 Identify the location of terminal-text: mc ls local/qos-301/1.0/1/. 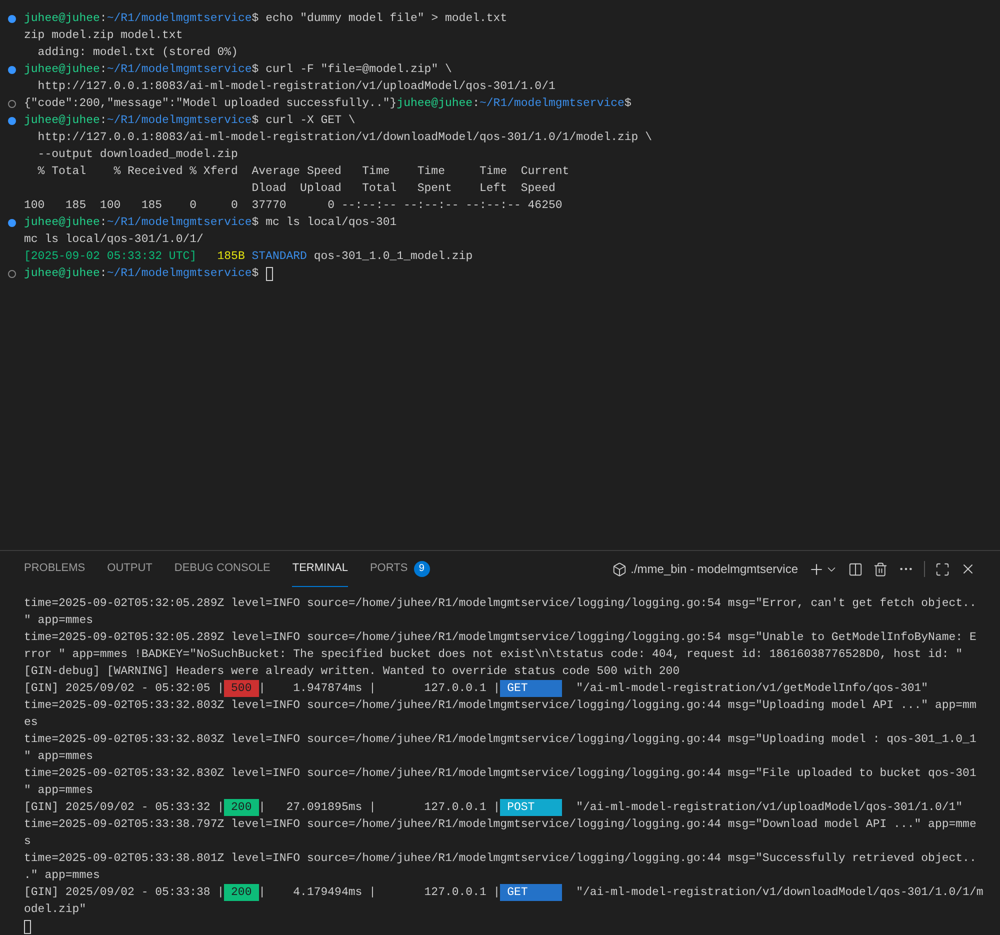
(114, 240).